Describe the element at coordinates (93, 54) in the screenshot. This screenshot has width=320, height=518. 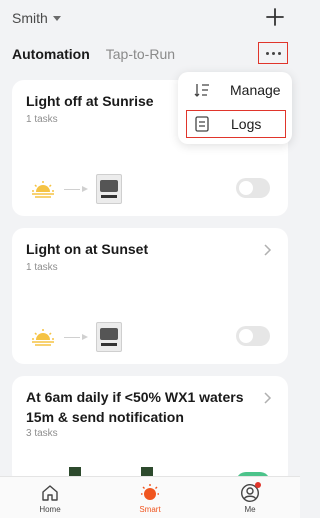
I see `scene-tabs: Automation Tap-to-Run` at that location.